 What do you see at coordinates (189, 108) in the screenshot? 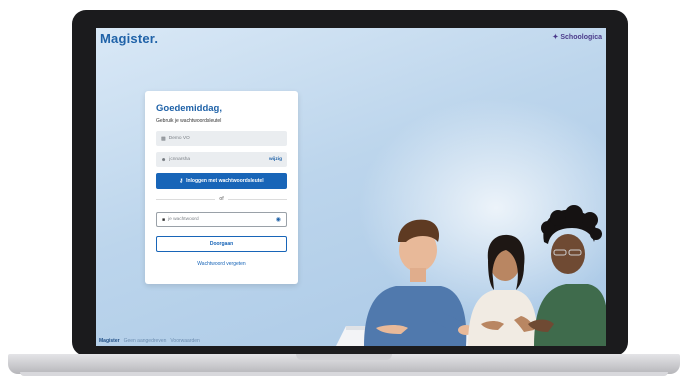
I see `greeting-title: Goedemiddag,` at bounding box center [189, 108].